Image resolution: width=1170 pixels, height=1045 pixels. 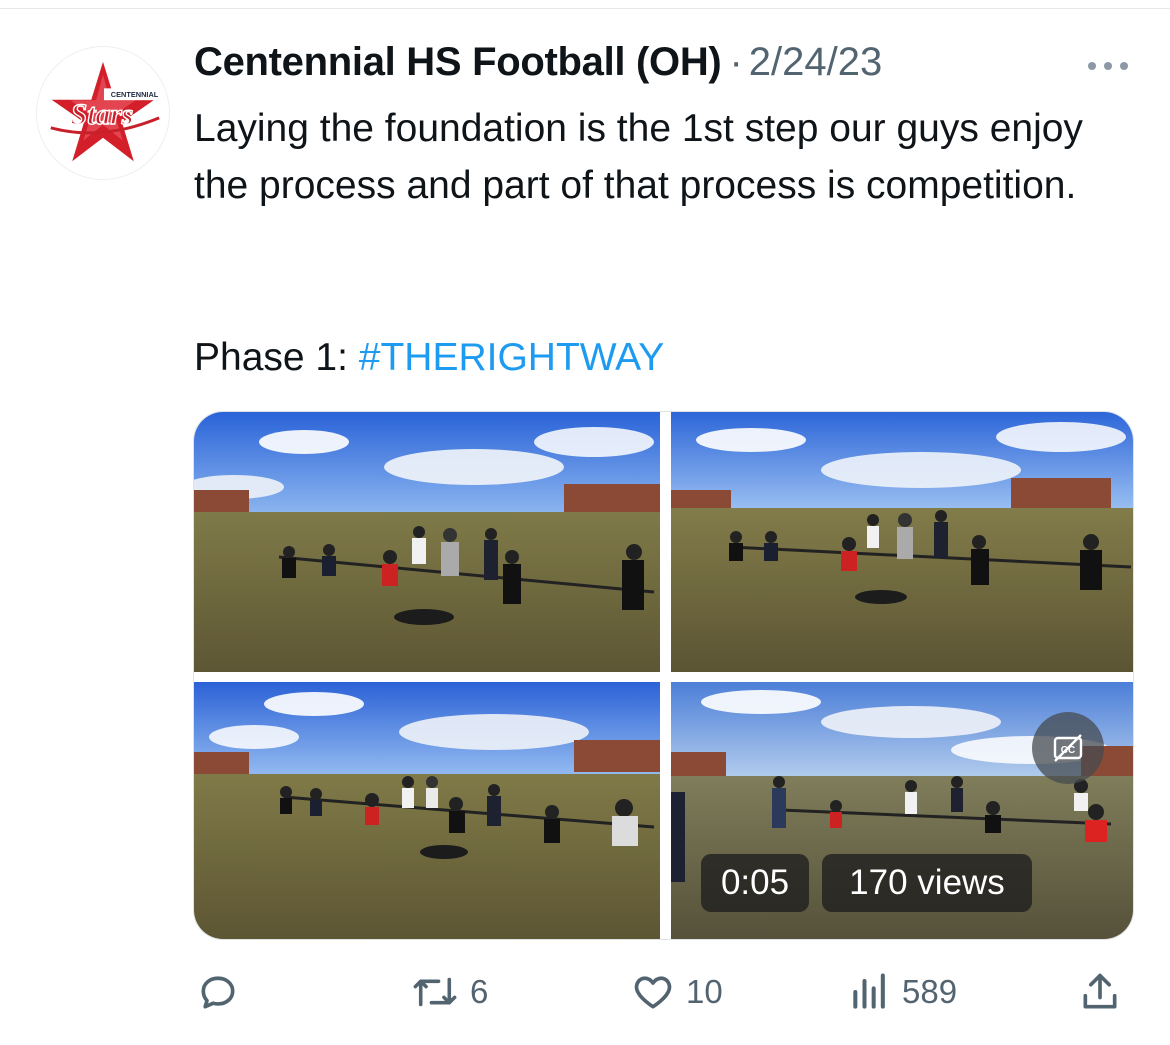 I want to click on top-divider, so click(x=585, y=8).